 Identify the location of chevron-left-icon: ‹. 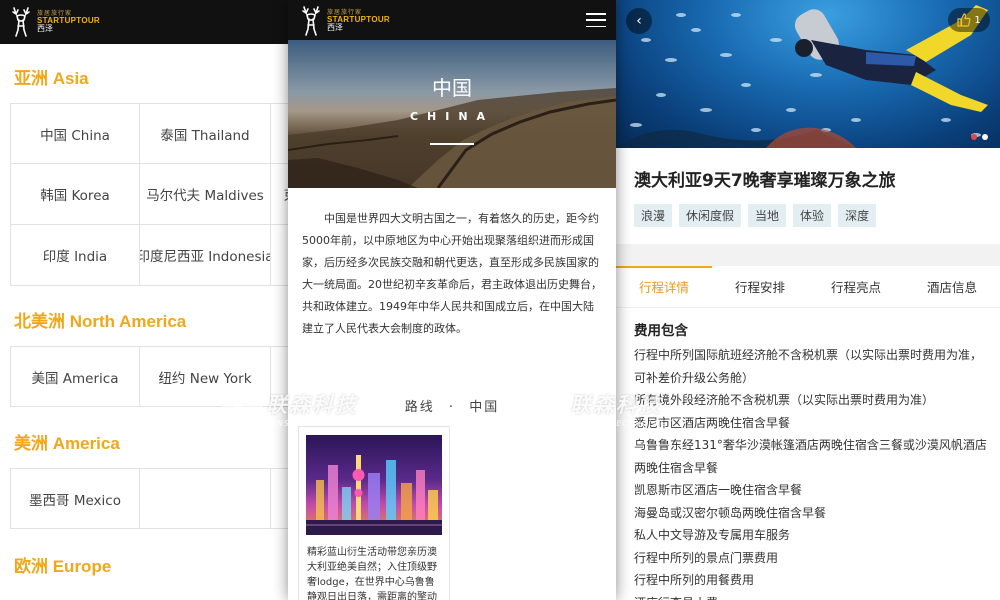
(639, 21).